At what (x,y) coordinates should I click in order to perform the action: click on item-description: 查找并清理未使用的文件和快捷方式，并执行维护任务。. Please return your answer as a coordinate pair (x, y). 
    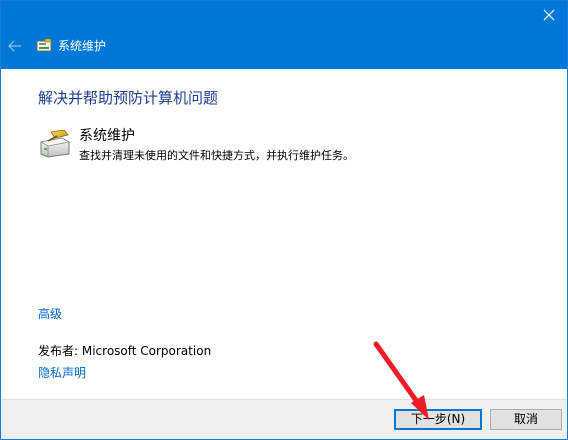
    Looking at the image, I should click on (216, 155).